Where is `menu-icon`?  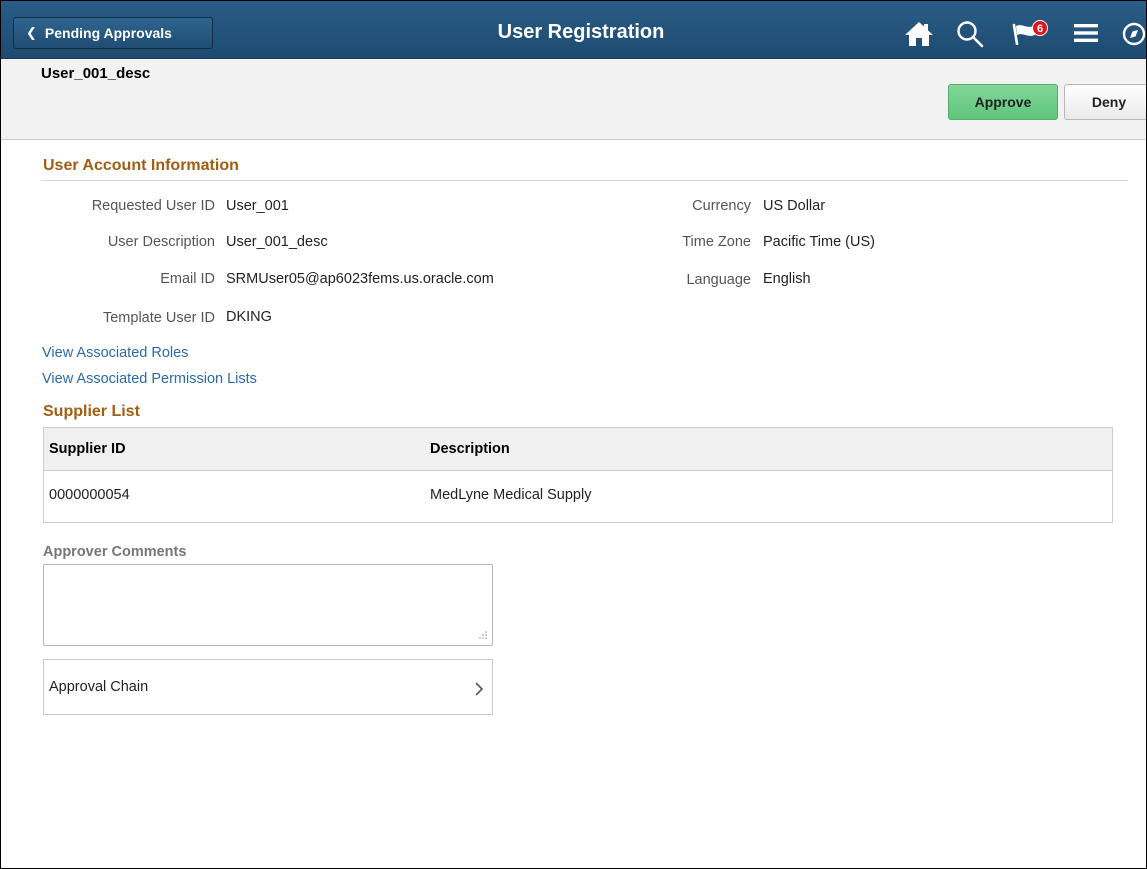
menu-icon is located at coordinates (1086, 33).